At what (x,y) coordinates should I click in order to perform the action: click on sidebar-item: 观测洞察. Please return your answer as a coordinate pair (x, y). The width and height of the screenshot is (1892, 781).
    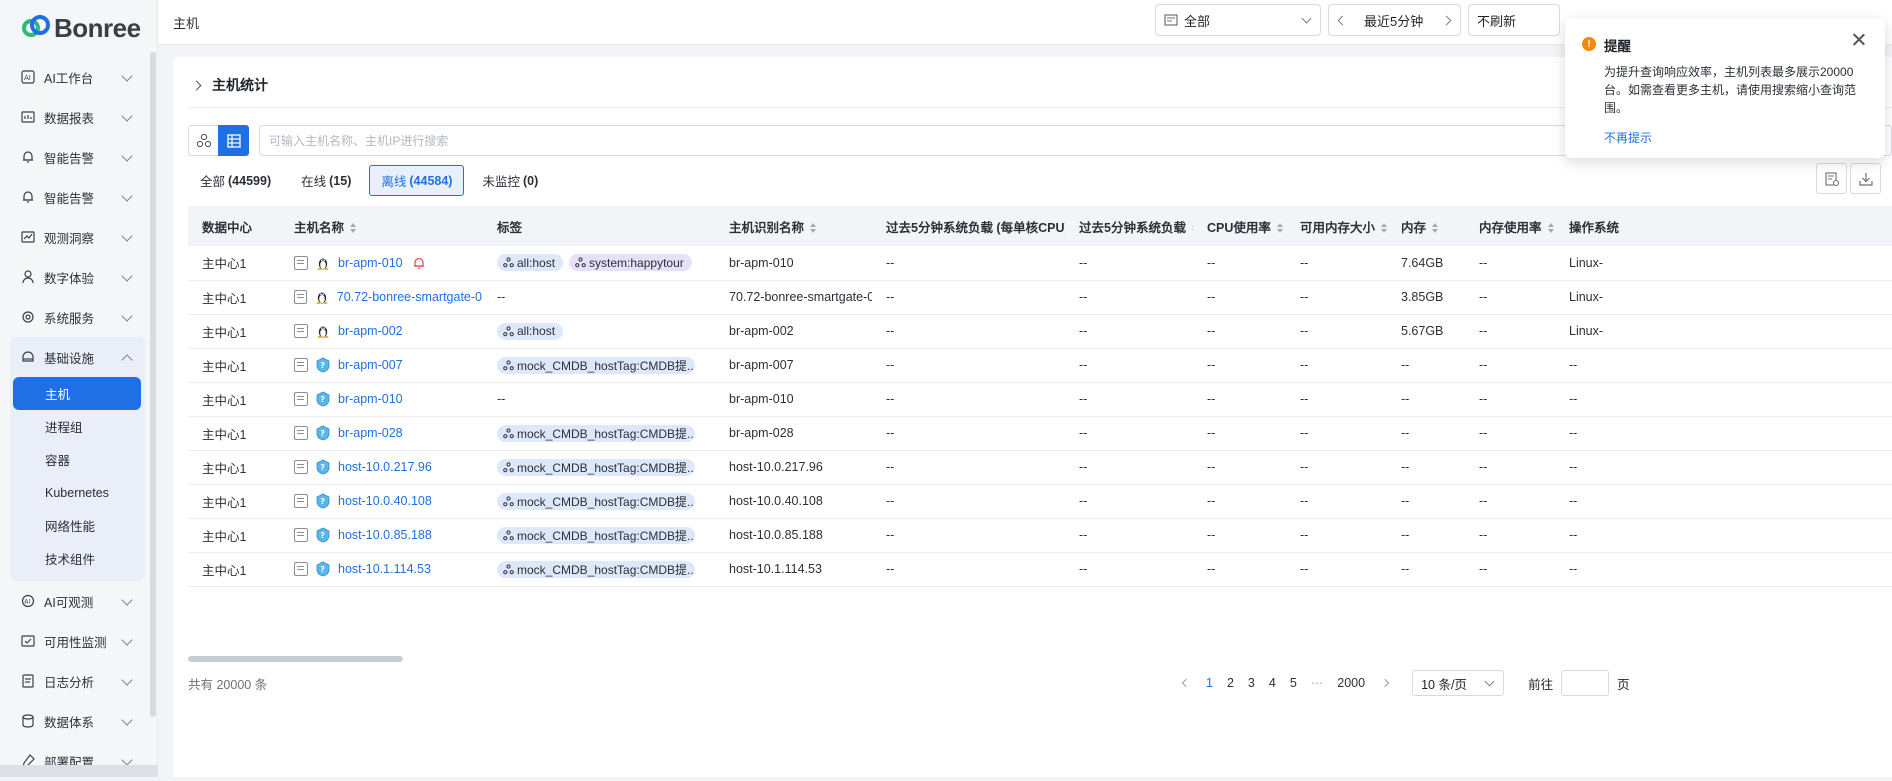
    Looking at the image, I should click on (79, 237).